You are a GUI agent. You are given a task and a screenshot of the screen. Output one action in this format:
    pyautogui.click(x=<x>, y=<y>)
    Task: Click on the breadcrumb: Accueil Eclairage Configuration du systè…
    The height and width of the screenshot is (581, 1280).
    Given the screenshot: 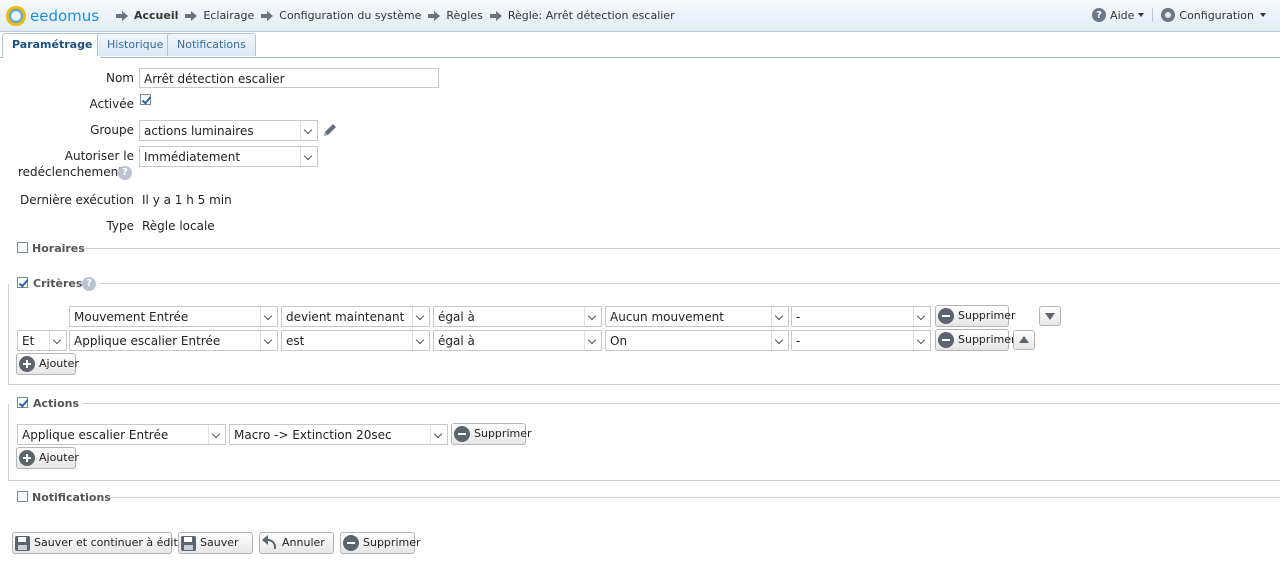 What is the action you would take?
    pyautogui.click(x=400, y=15)
    